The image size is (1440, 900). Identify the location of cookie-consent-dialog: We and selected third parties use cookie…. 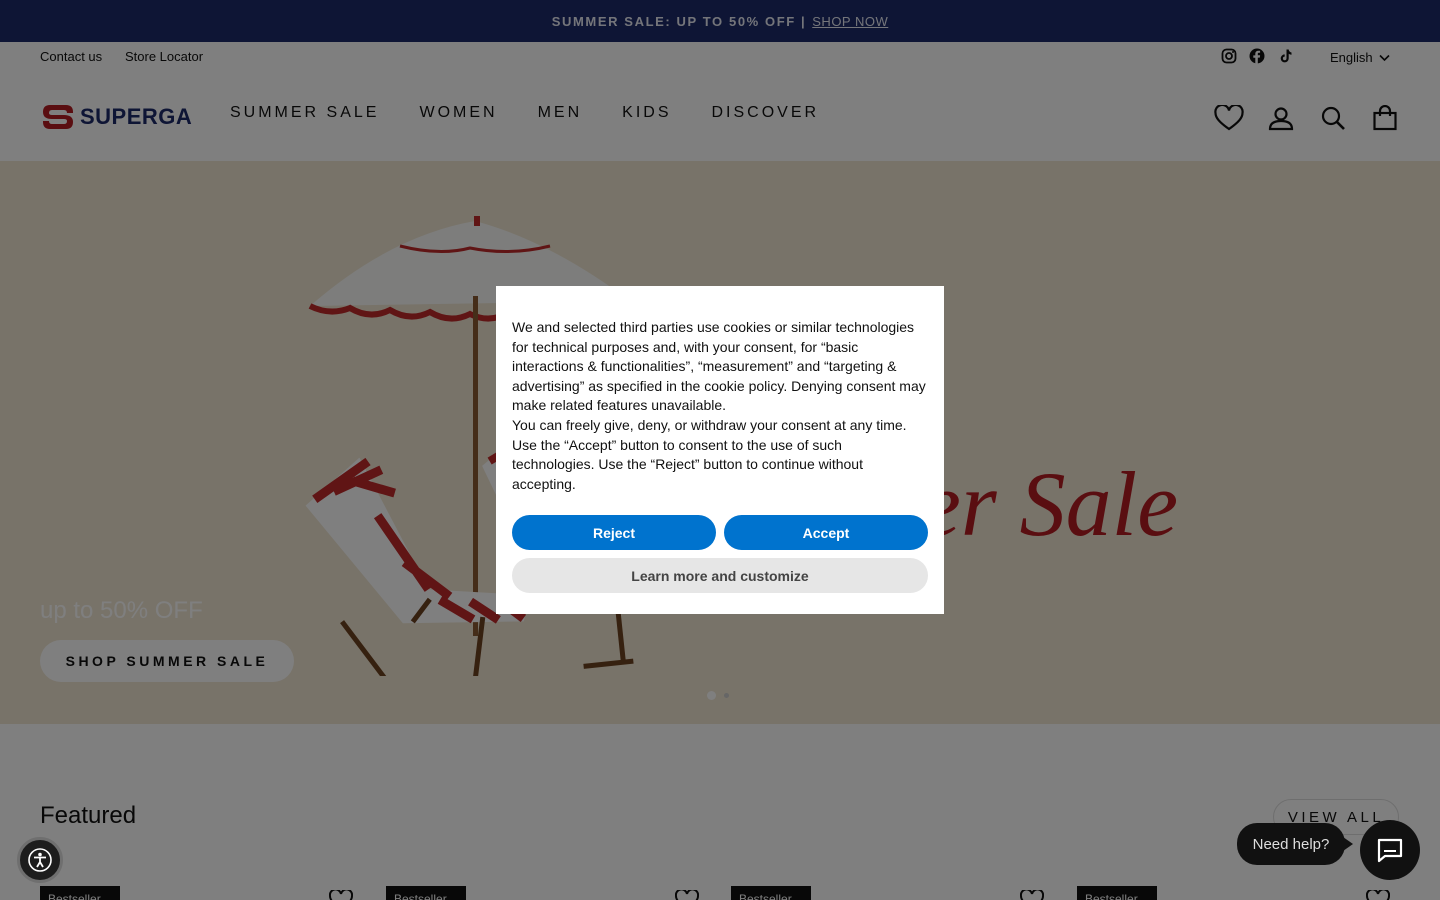
(720, 450).